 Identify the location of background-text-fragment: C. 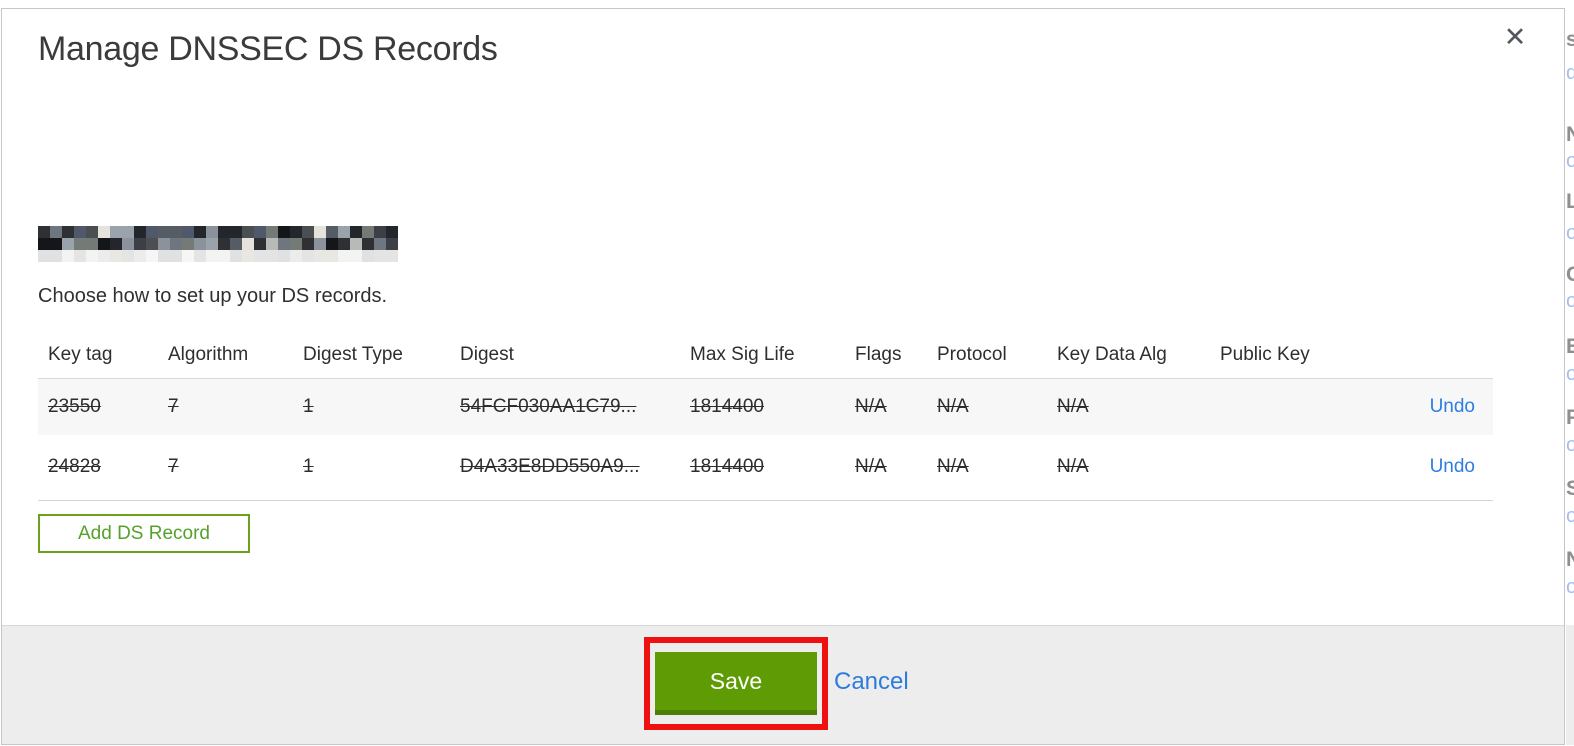
(1570, 274).